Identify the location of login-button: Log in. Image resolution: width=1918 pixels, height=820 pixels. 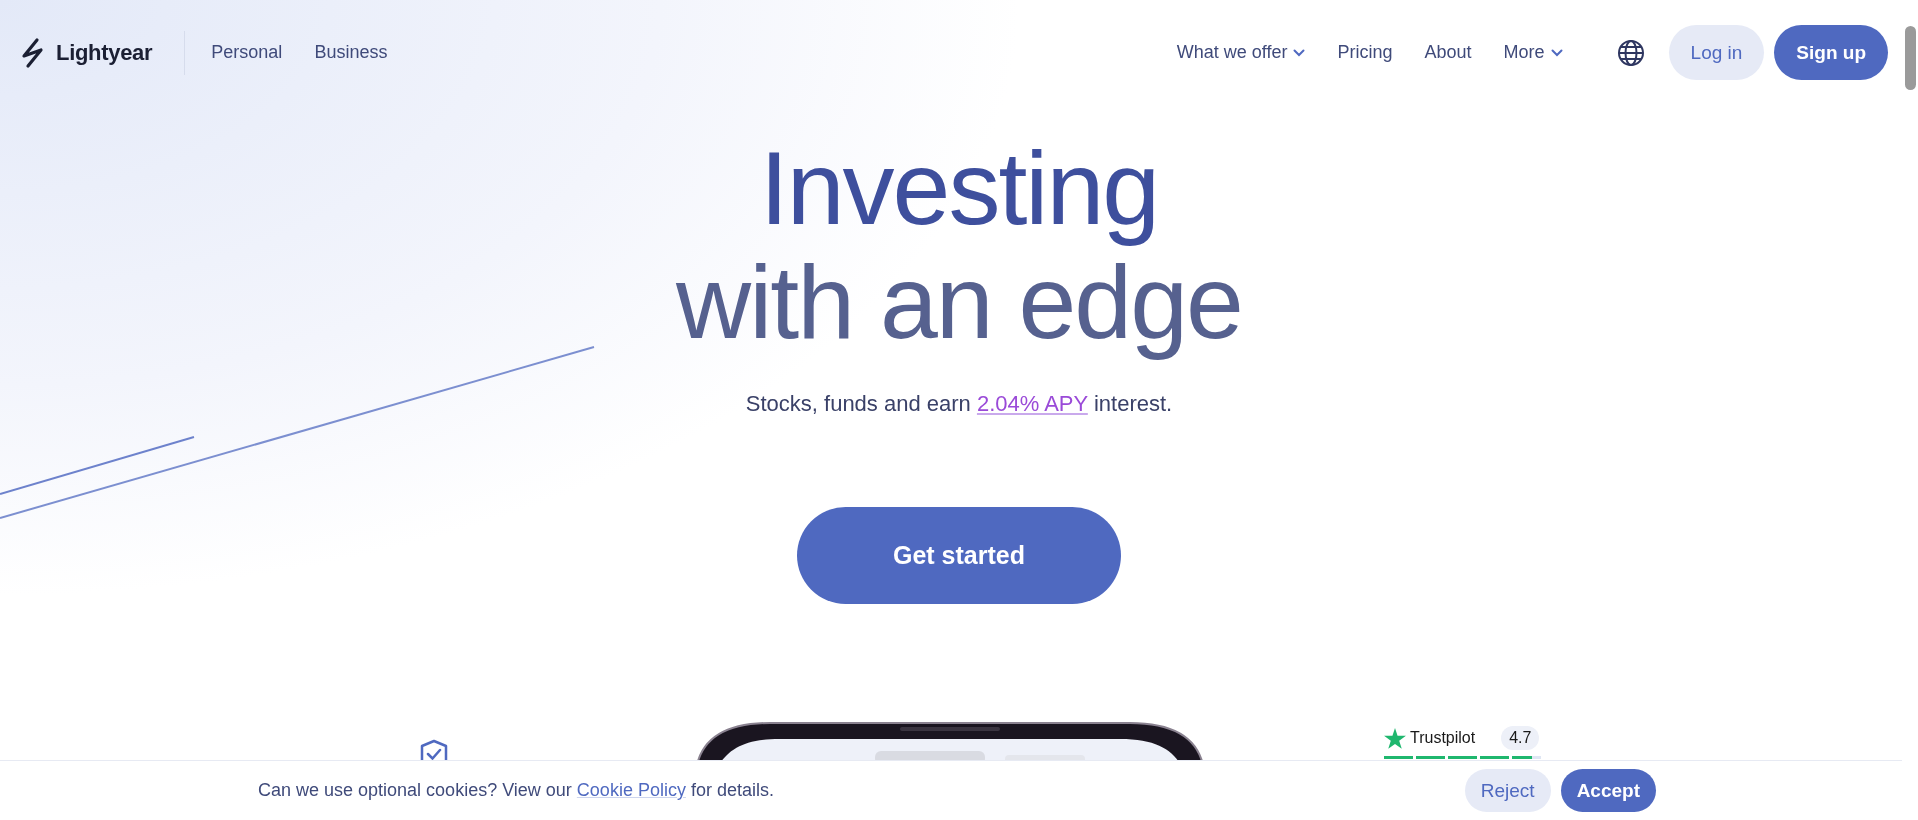
(1716, 52).